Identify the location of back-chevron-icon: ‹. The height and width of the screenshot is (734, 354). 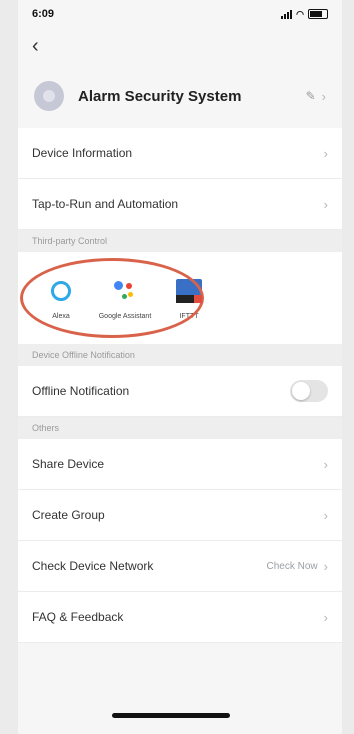
(35, 45).